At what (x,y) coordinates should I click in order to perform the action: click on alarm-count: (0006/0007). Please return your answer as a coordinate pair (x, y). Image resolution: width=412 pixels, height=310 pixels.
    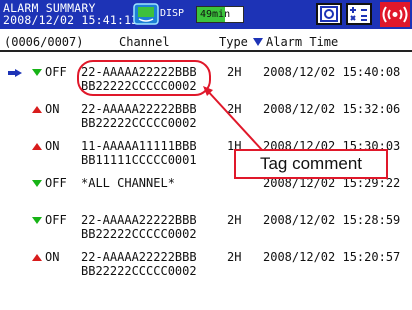
    Looking at the image, I should click on (44, 42).